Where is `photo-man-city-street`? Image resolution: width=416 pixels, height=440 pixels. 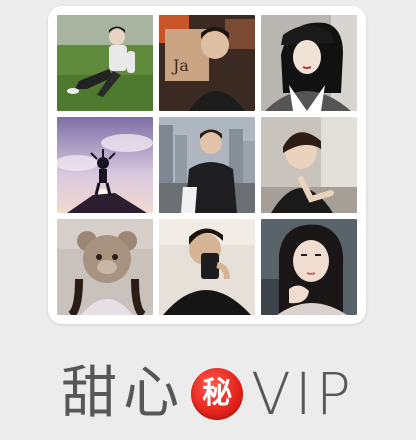 photo-man-city-street is located at coordinates (207, 165).